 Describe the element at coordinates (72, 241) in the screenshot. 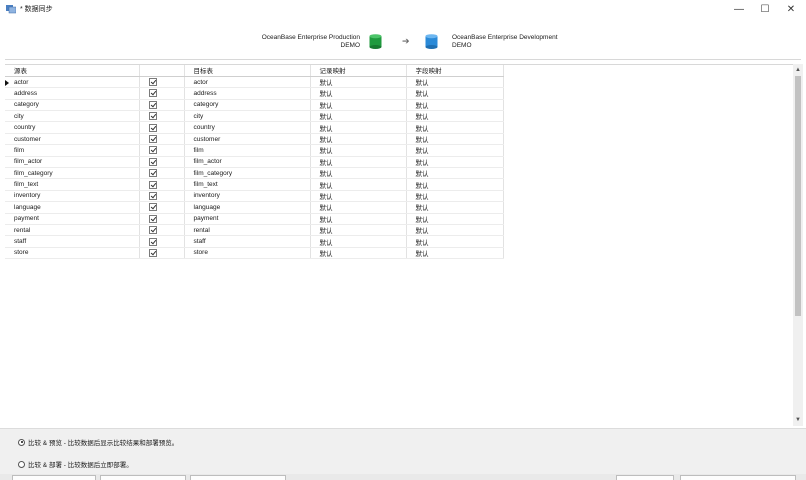

I see `source-table-cell: staff` at that location.